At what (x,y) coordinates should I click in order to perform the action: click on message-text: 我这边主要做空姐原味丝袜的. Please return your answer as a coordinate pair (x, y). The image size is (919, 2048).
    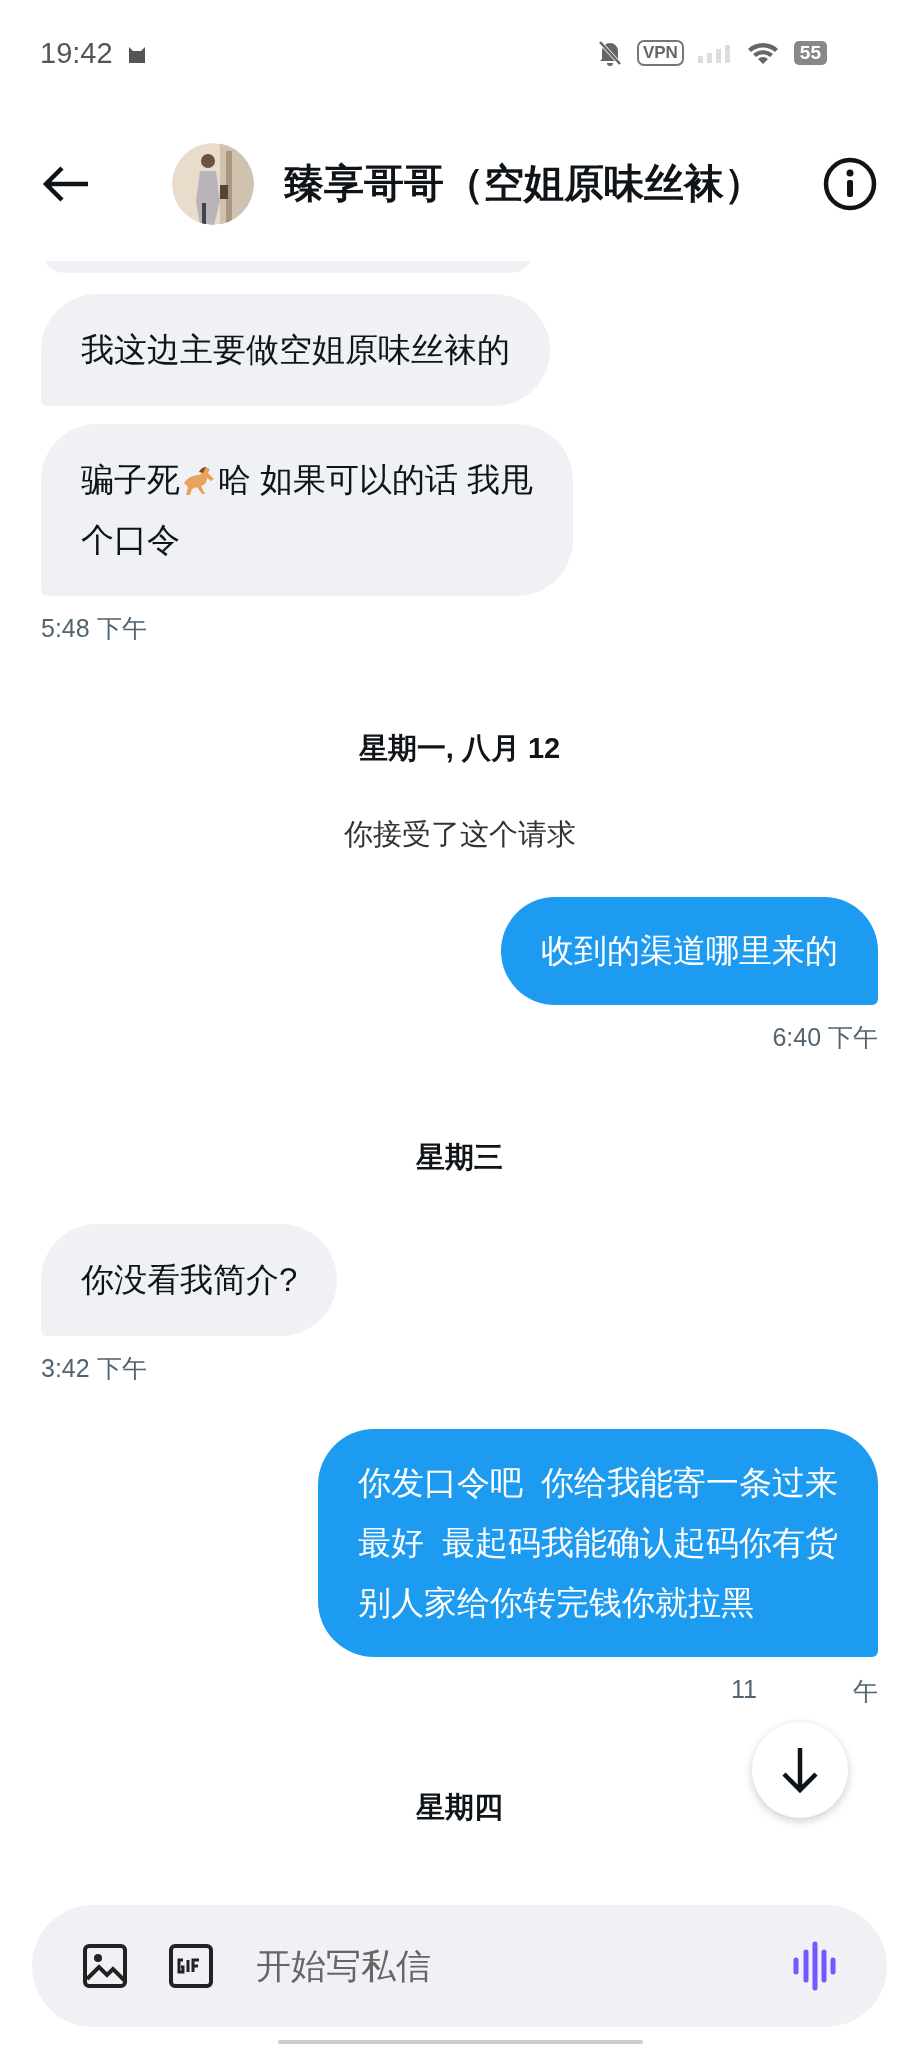
    Looking at the image, I should click on (295, 349).